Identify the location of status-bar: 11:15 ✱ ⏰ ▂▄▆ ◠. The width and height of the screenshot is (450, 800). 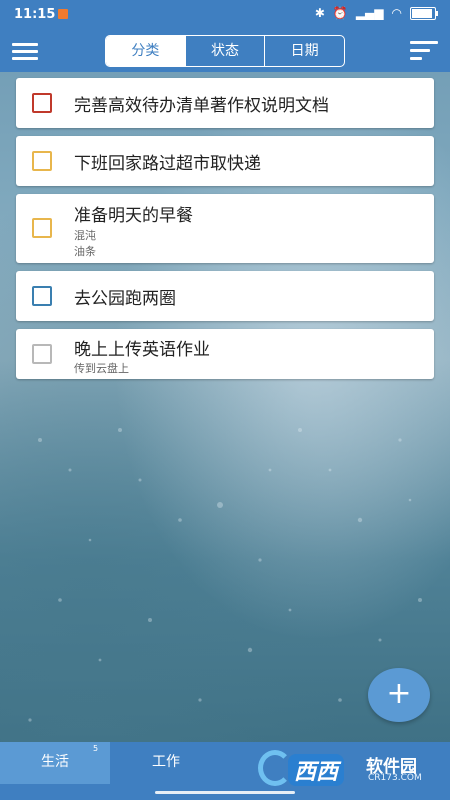
(225, 15).